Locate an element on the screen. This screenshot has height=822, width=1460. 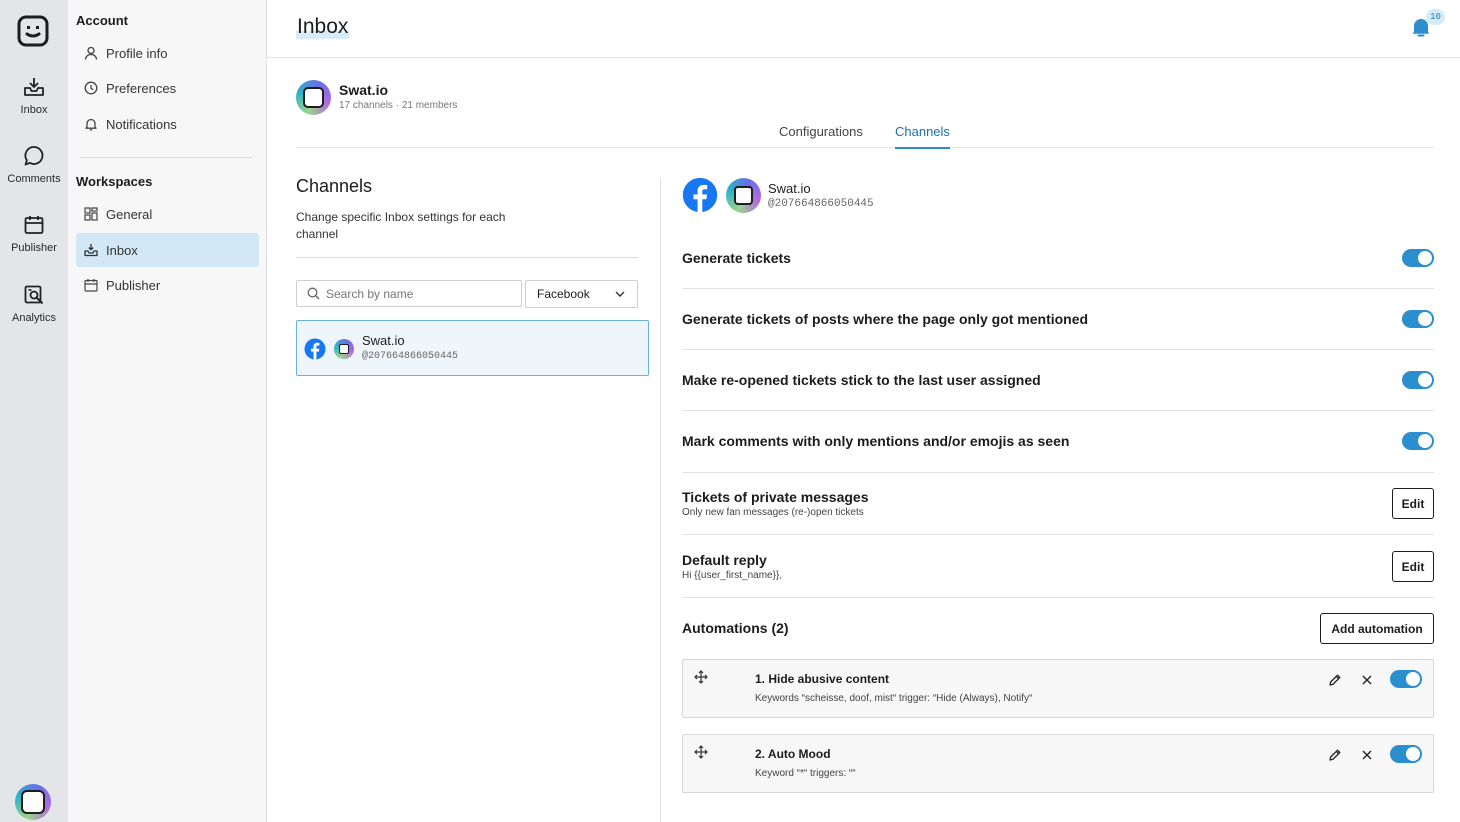
channels-divider is located at coordinates (467, 257).